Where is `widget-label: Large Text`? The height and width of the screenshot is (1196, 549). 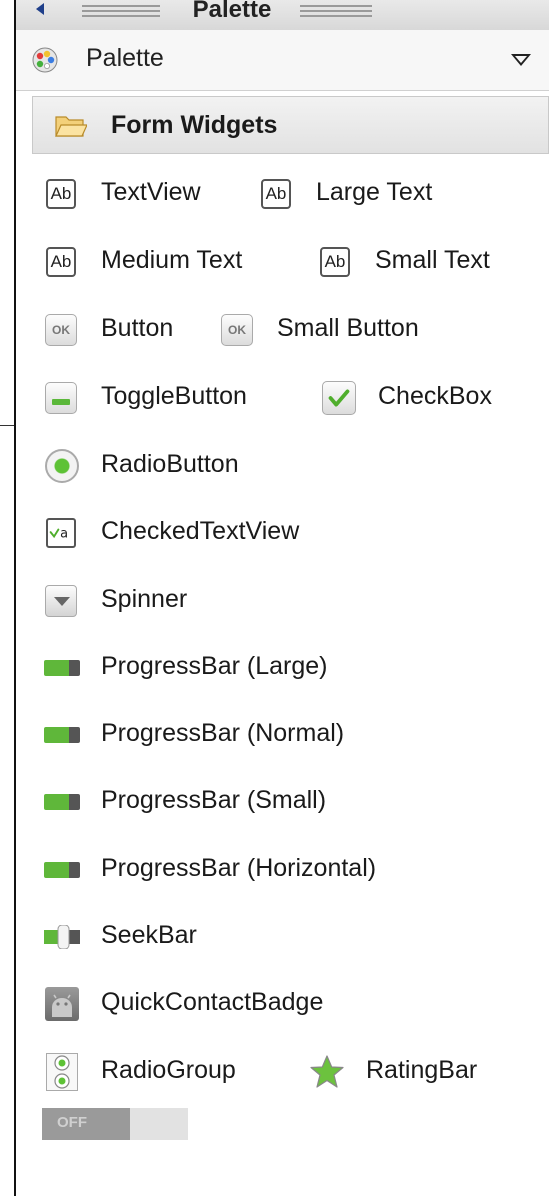
widget-label: Large Text is located at coordinates (374, 192).